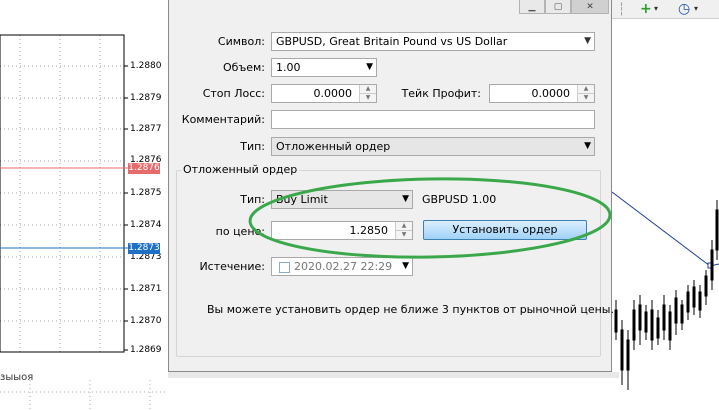  Describe the element at coordinates (302, 199) in the screenshot. I see `pending-type-value: Buy Limit` at that location.